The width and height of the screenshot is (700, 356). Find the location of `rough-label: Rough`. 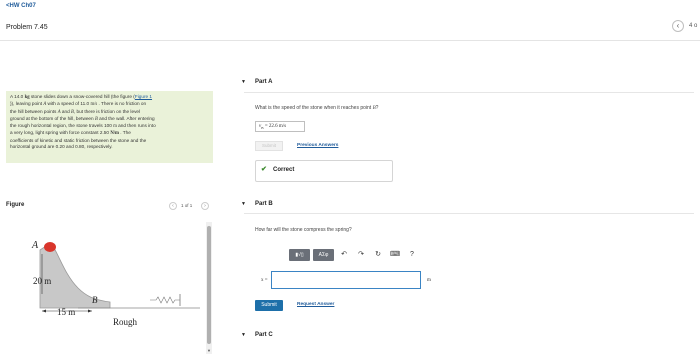

rough-label: Rough is located at coordinates (125, 322).